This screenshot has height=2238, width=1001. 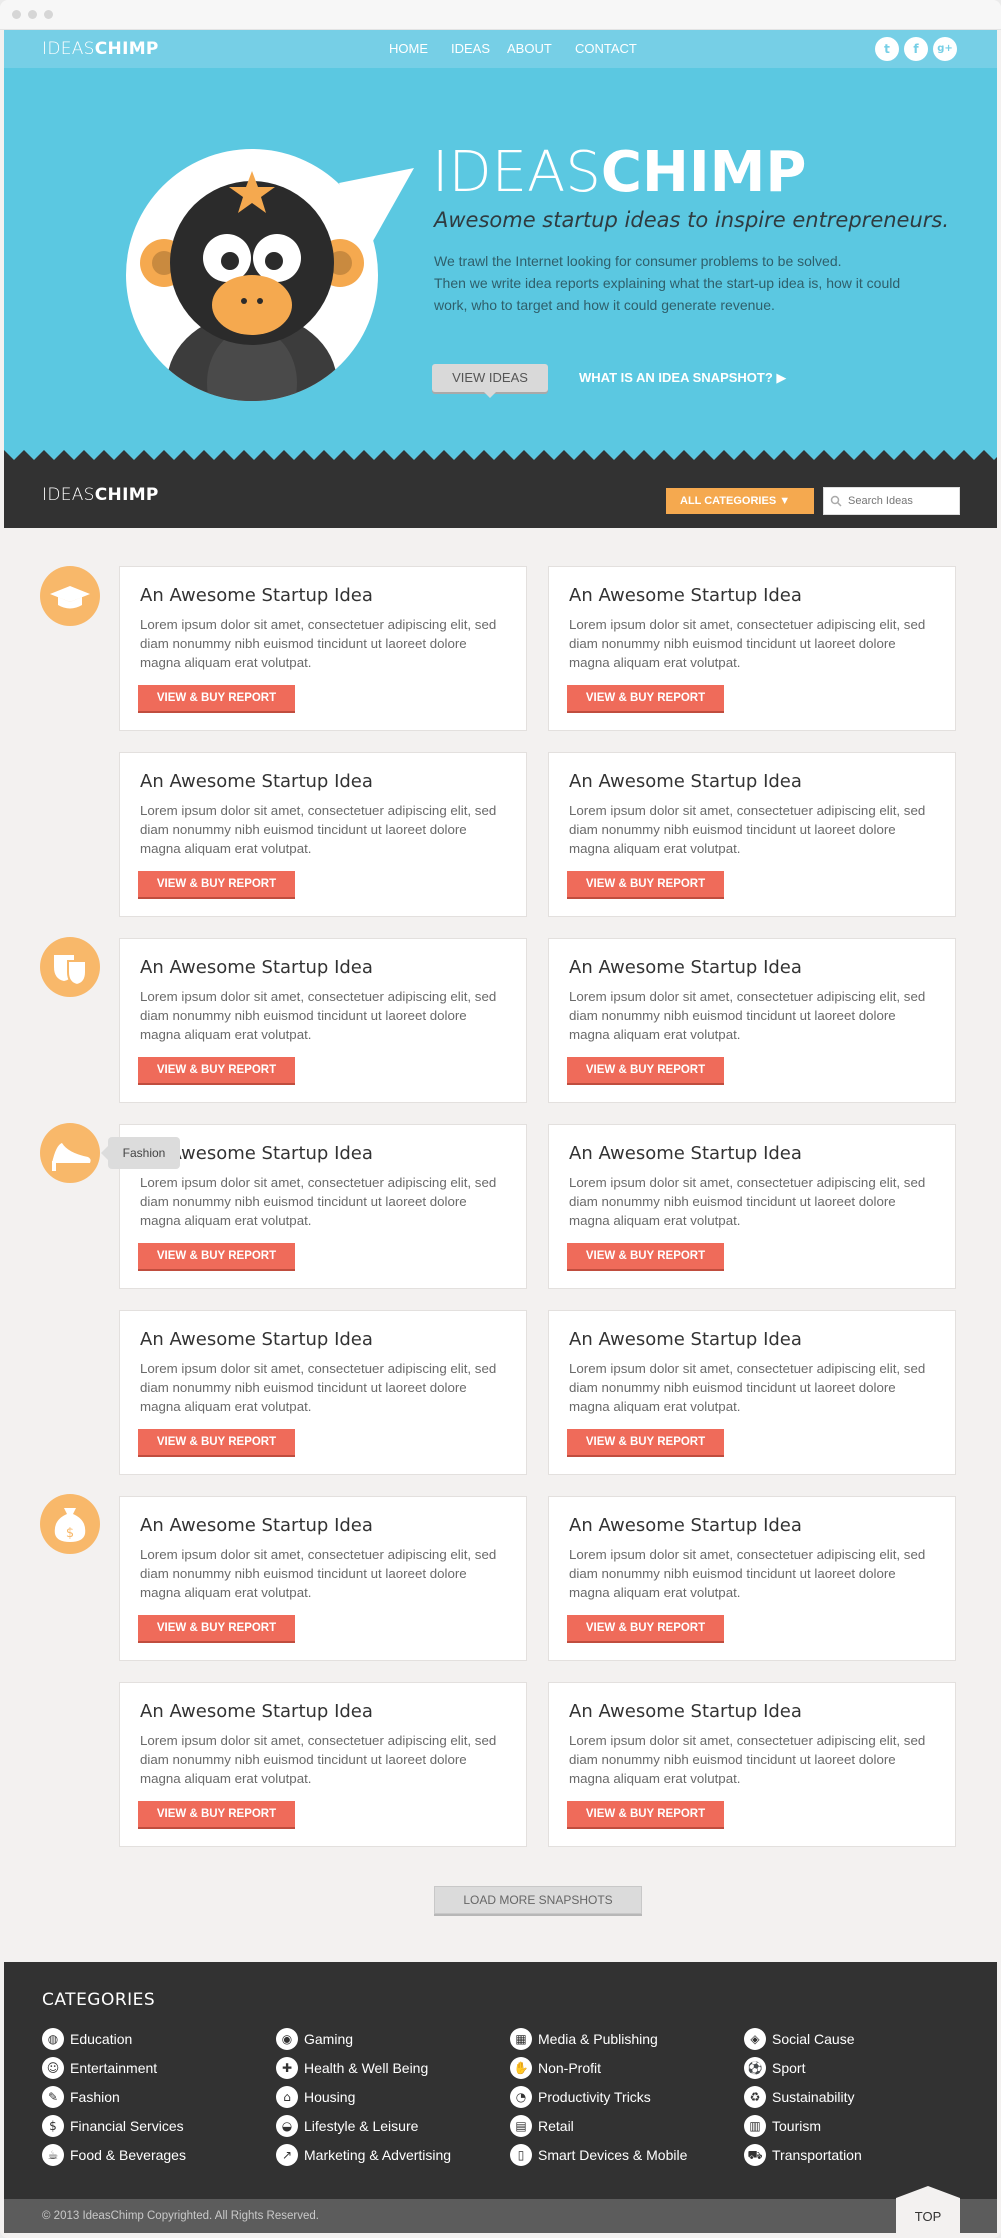 What do you see at coordinates (363, 2155) in the screenshot?
I see `footer-category-link: ↗ Marketing & Advertising` at bounding box center [363, 2155].